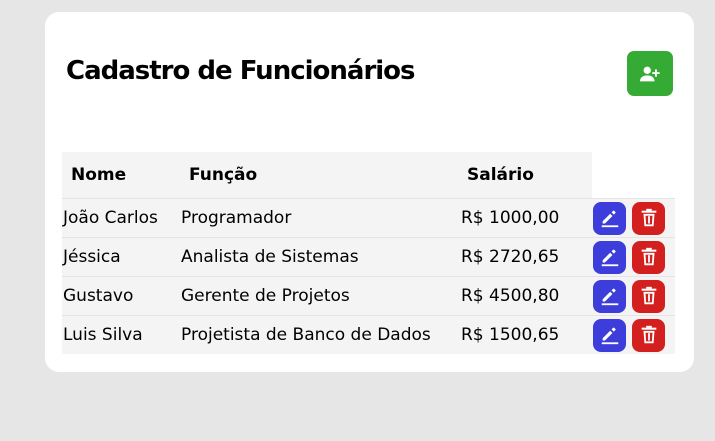 The width and height of the screenshot is (715, 441). Describe the element at coordinates (526, 257) in the screenshot. I see `cell-salario: R$ 2720,65` at that location.